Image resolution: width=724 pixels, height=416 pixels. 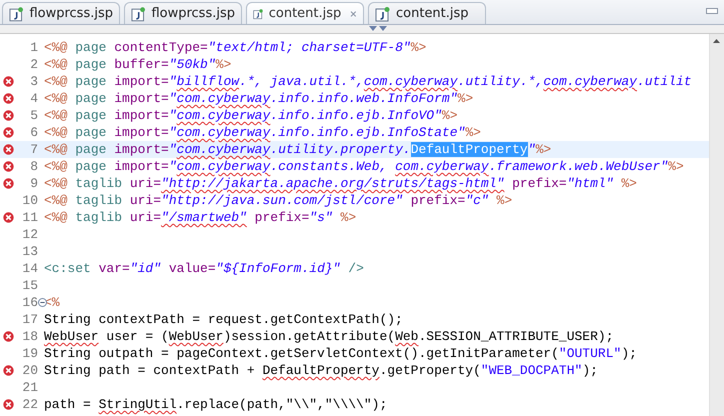 I want to click on line-number: 21, so click(x=30, y=387).